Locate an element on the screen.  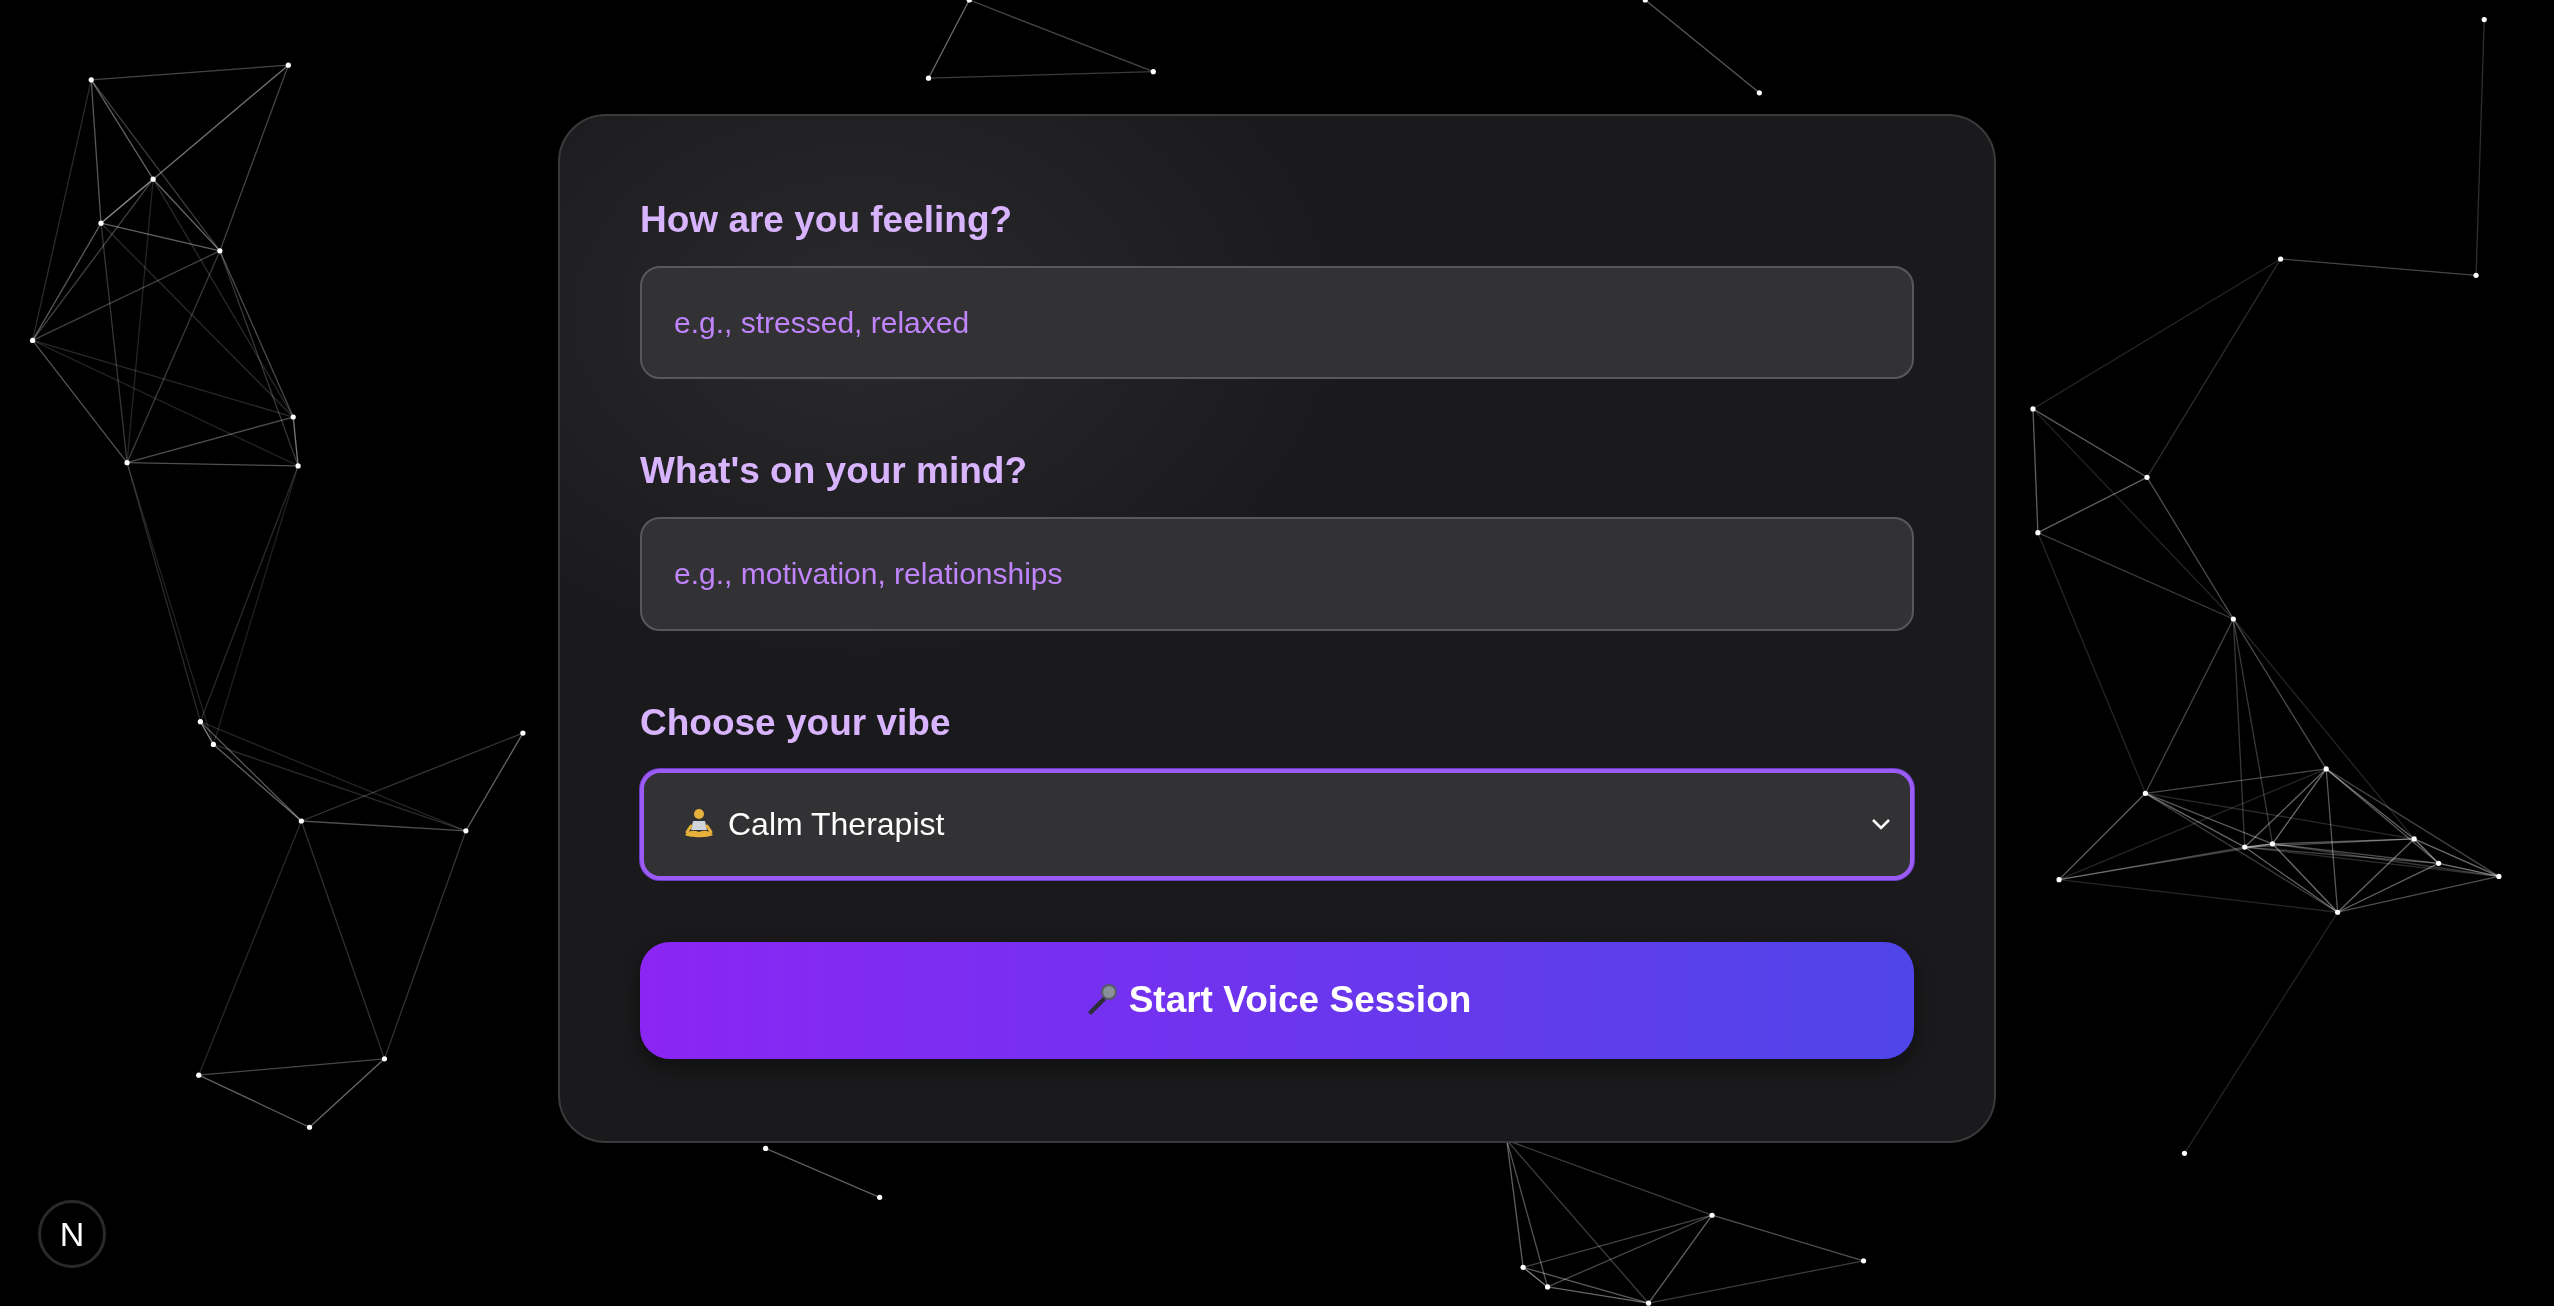
start-session-button: Start Voice Session is located at coordinates (1277, 1000).